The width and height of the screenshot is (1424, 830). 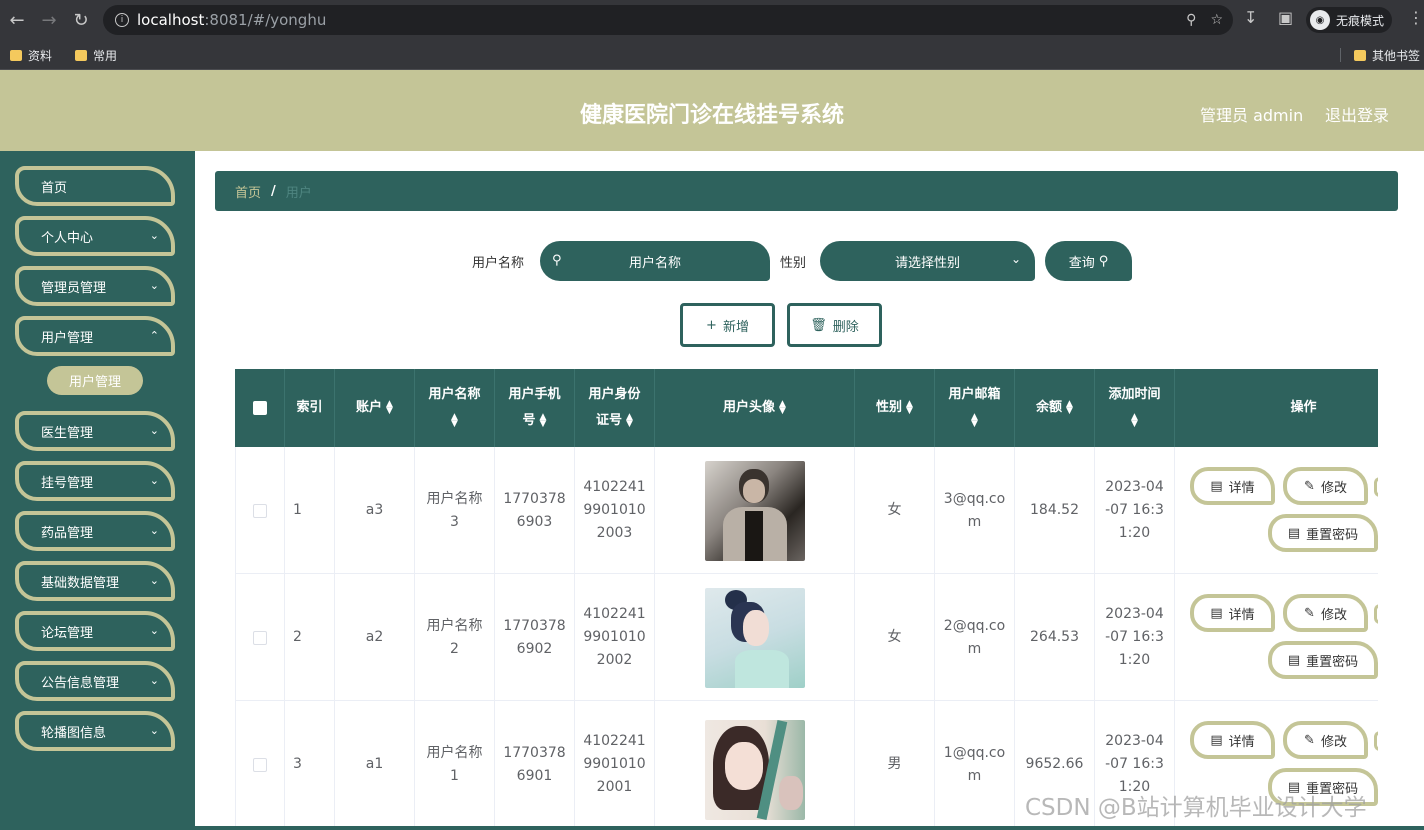 I want to click on sidebar-item-profile: 个人中心 ⌄, so click(x=95, y=236).